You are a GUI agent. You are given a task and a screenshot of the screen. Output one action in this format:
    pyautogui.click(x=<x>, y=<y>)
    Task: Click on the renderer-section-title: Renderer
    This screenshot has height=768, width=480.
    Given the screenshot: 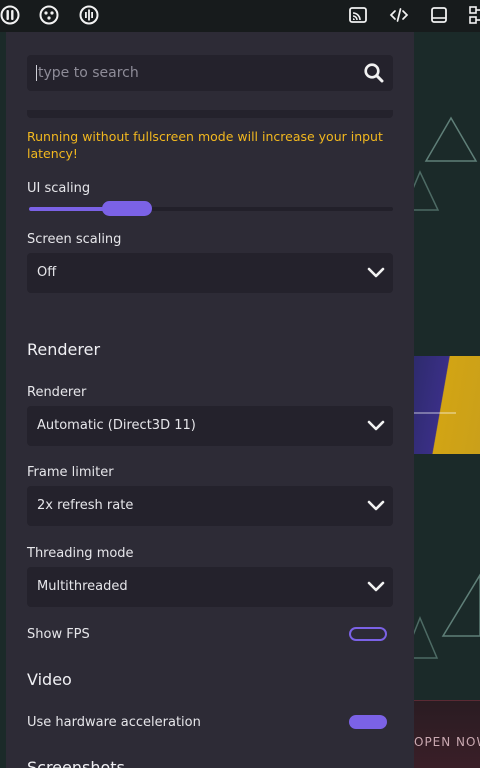 What is the action you would take?
    pyautogui.click(x=64, y=349)
    